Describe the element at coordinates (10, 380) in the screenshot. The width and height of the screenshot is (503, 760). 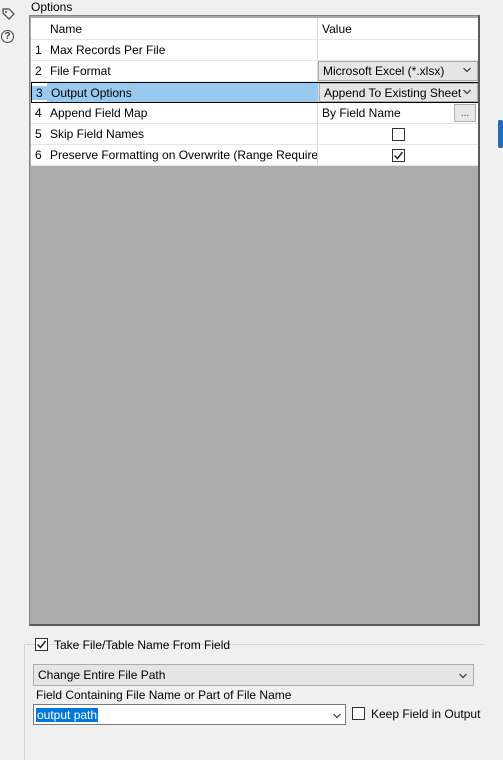
I see `left-rail: ?` at that location.